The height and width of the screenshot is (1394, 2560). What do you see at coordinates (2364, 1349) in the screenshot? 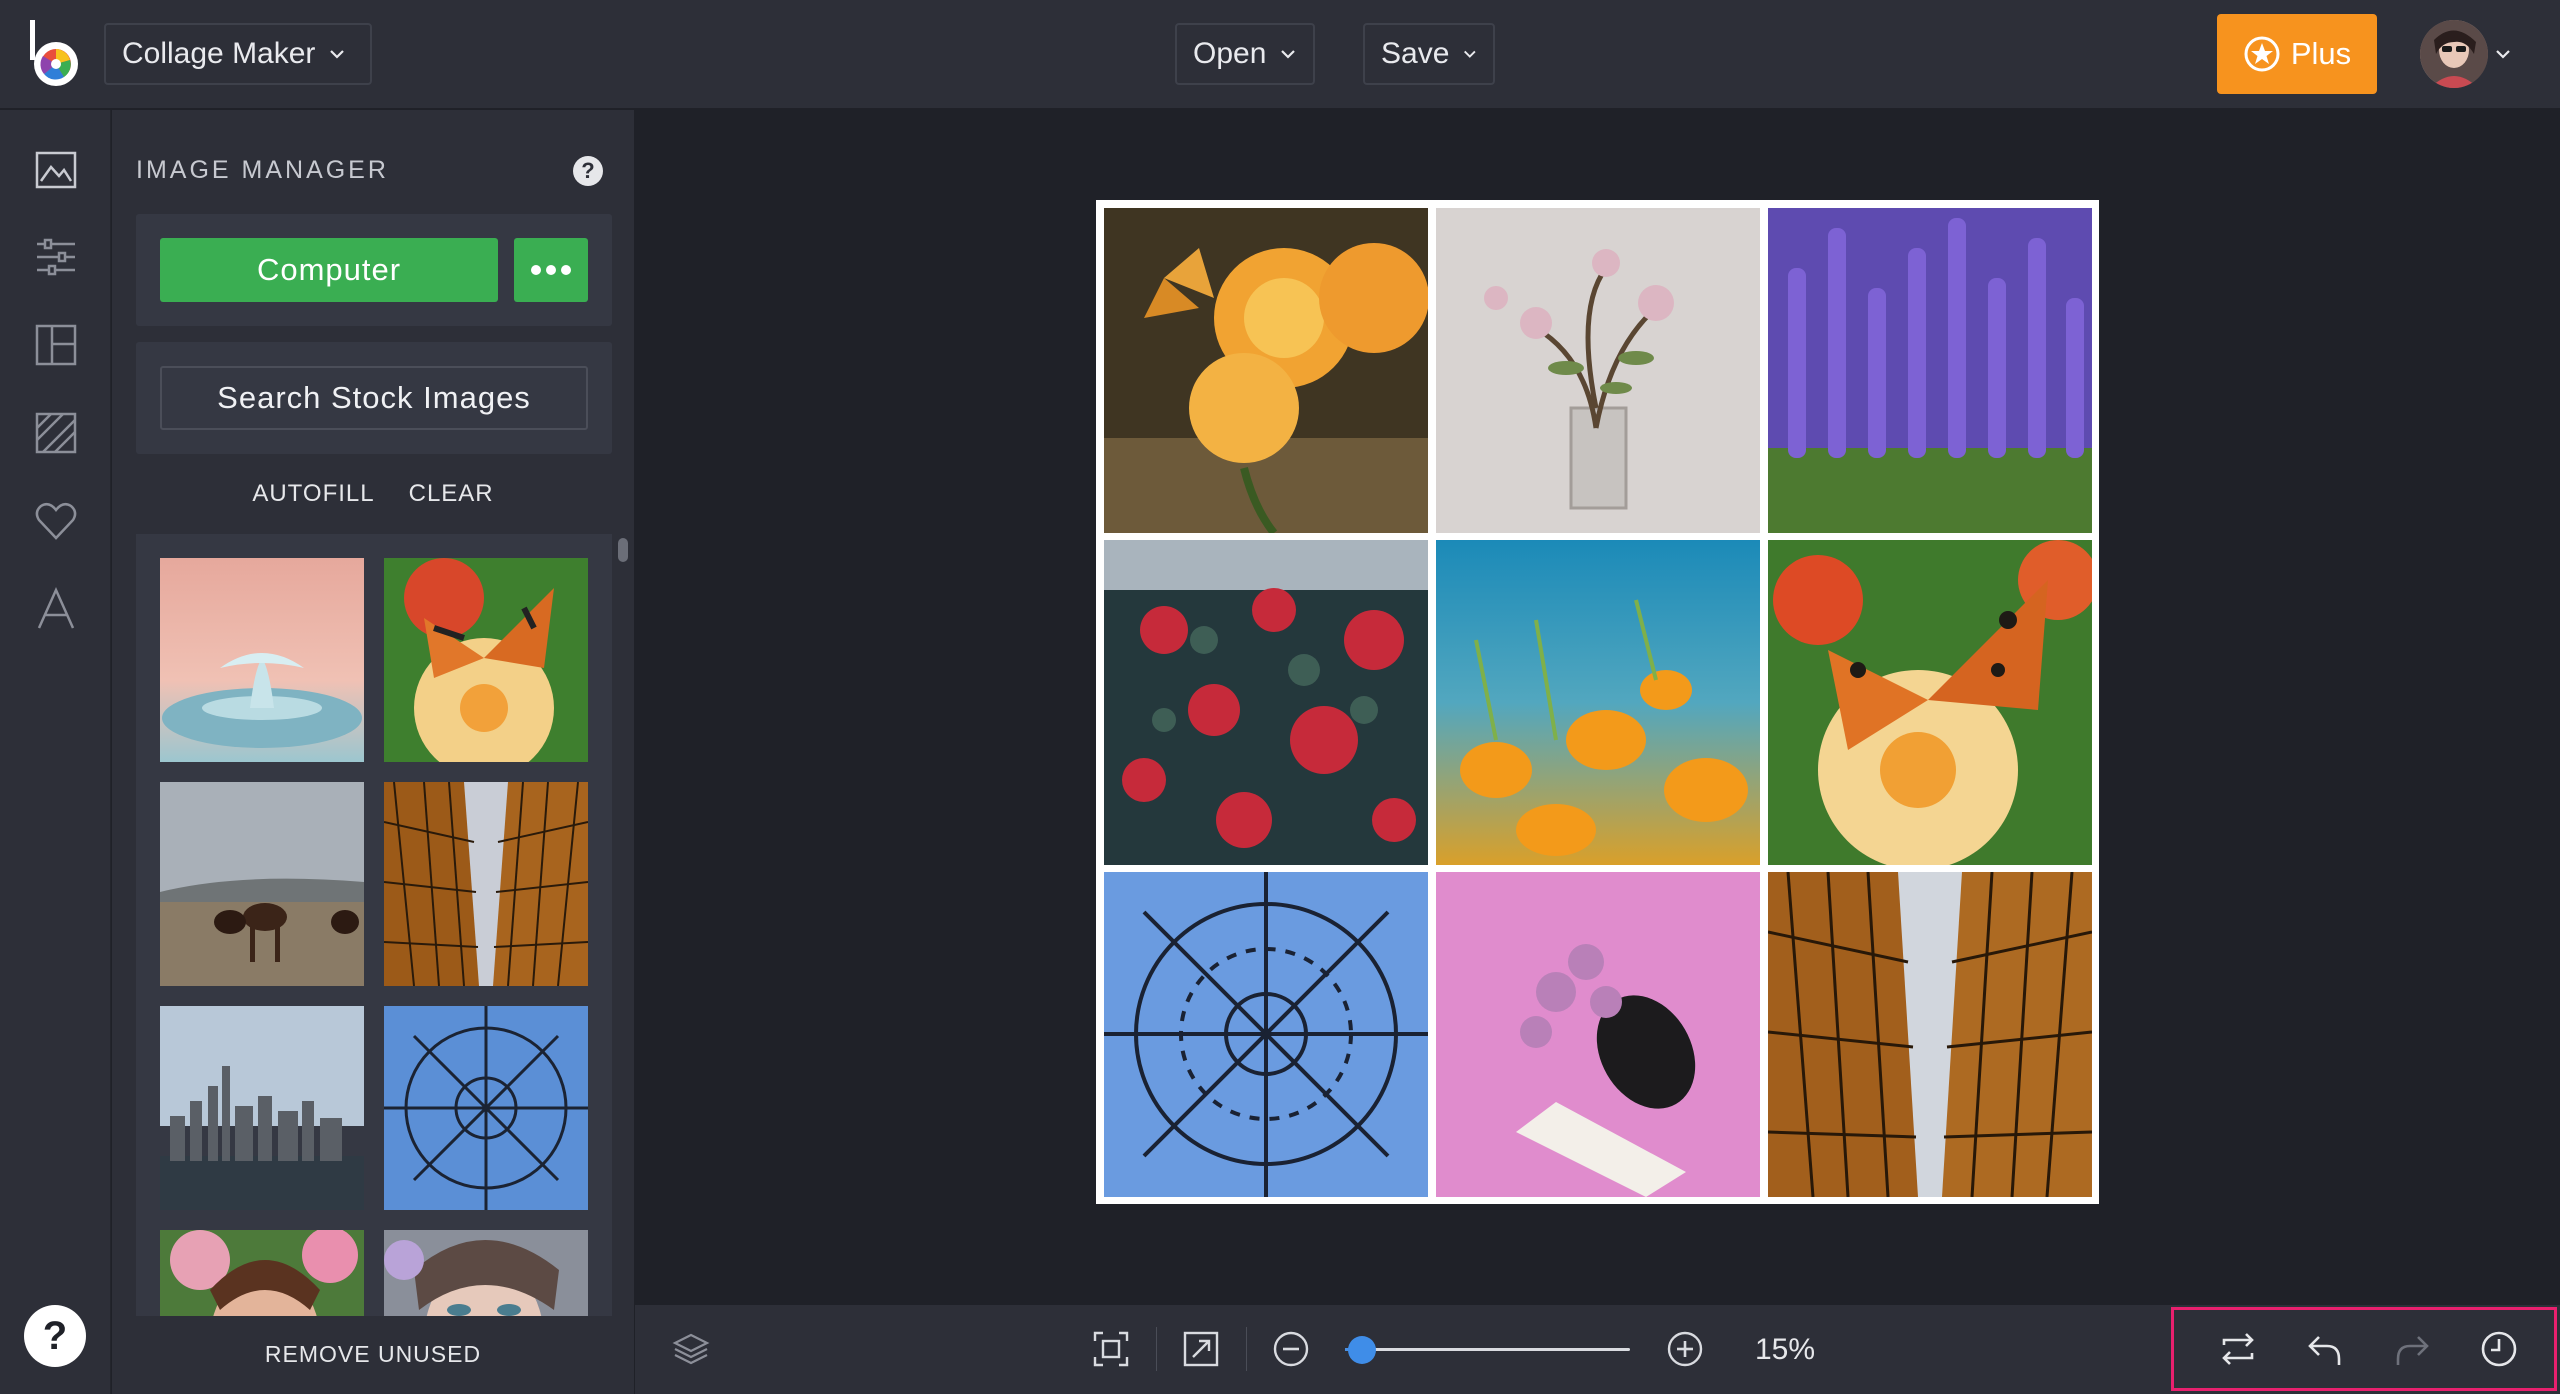
I see `highlight-box` at bounding box center [2364, 1349].